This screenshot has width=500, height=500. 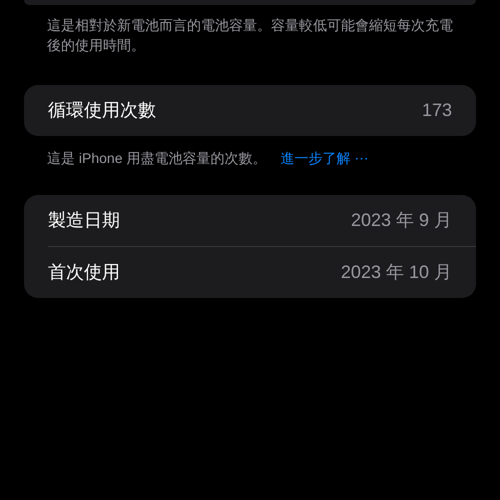 What do you see at coordinates (324, 158) in the screenshot?
I see `learn-more-link: 進一步了解 ⋯` at bounding box center [324, 158].